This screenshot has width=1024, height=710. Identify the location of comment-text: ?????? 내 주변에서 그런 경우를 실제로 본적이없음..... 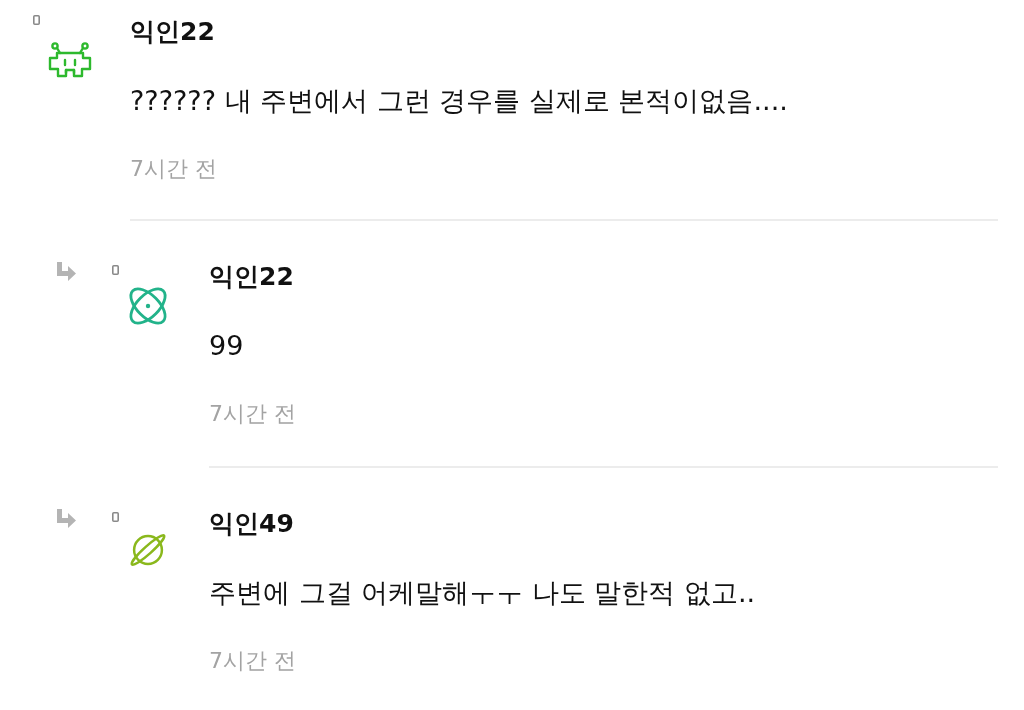
(459, 101).